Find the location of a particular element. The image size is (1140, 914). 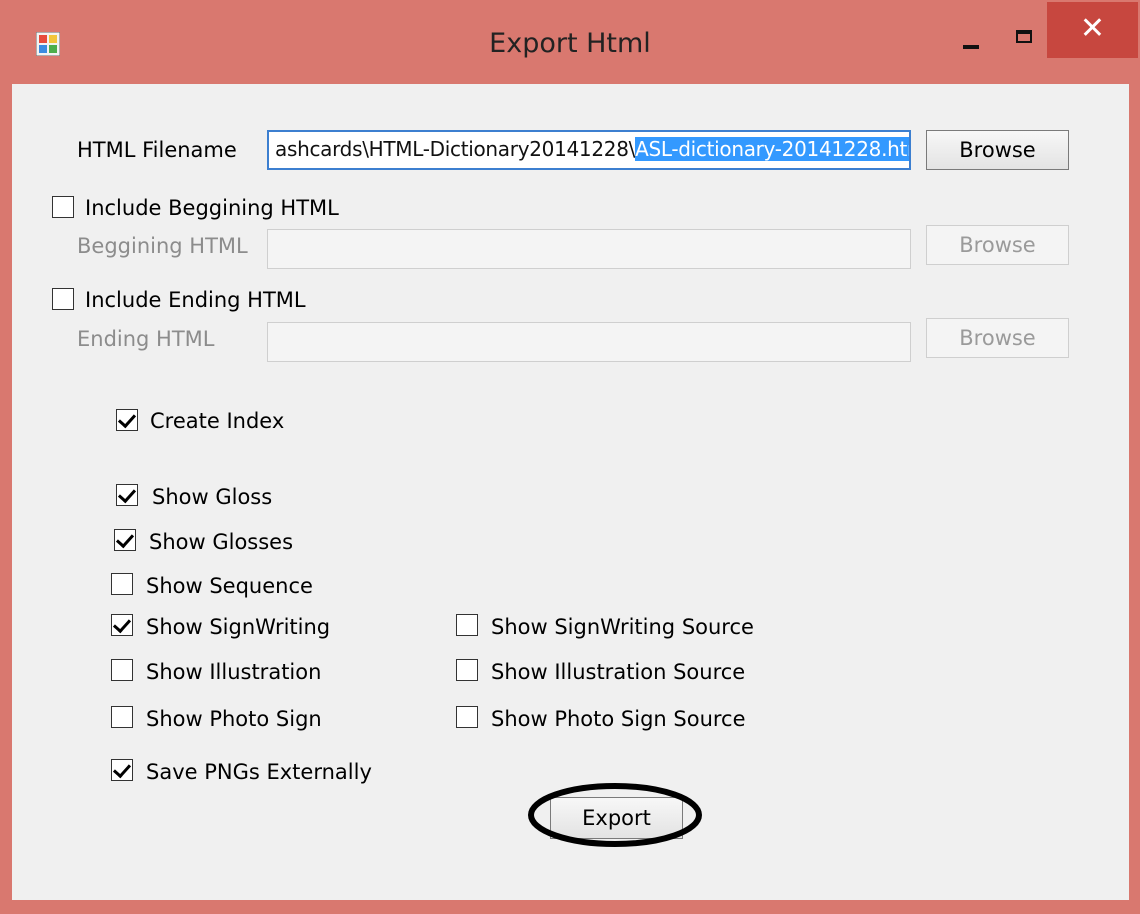

html-filename-prefix: ashcards\HTML-Dictionary20141228\ is located at coordinates (455, 149).